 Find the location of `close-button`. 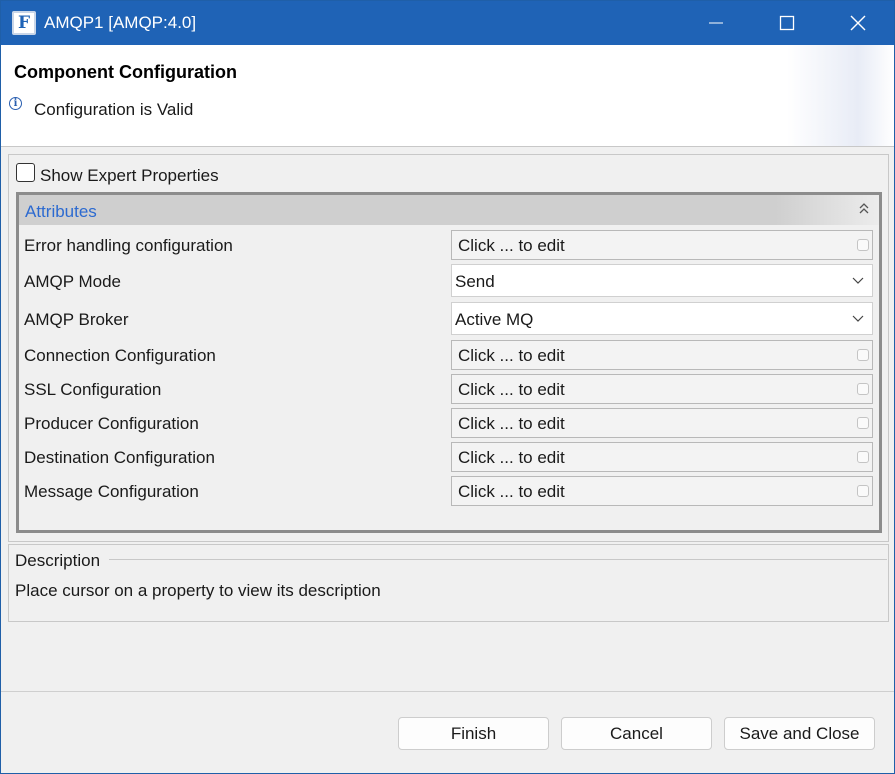

close-button is located at coordinates (858, 23).